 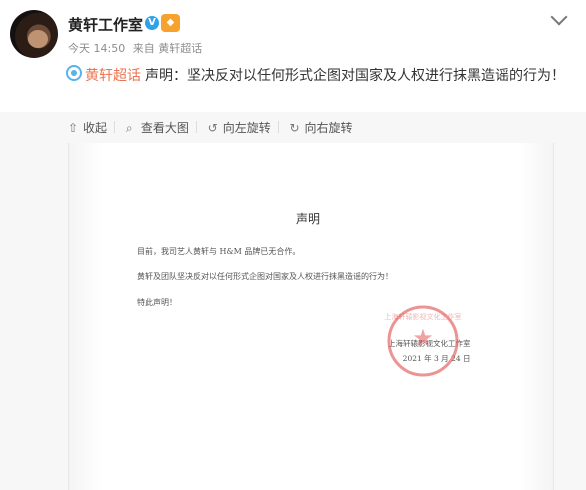 I want to click on image-toolbar: ⇧ 收起 ⌕ 查看大图 ↺ 向左旋转 ↻ 向右旋转, so click(x=214, y=127).